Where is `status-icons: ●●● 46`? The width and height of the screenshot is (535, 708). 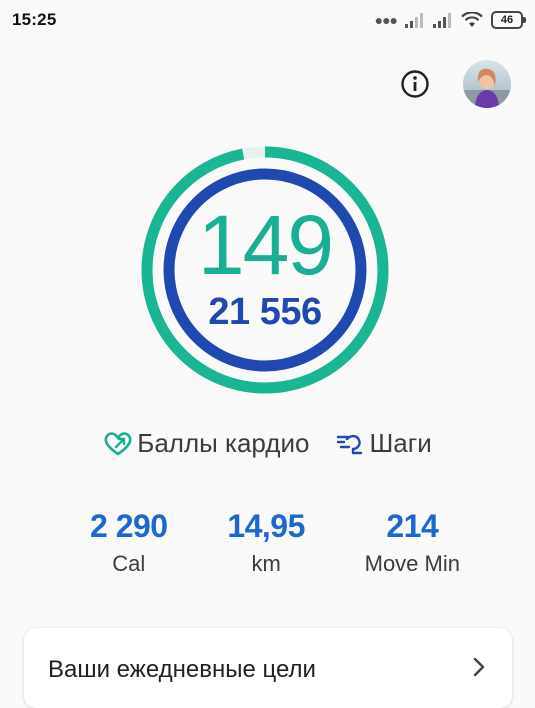
status-icons: ●●● 46 is located at coordinates (450, 20).